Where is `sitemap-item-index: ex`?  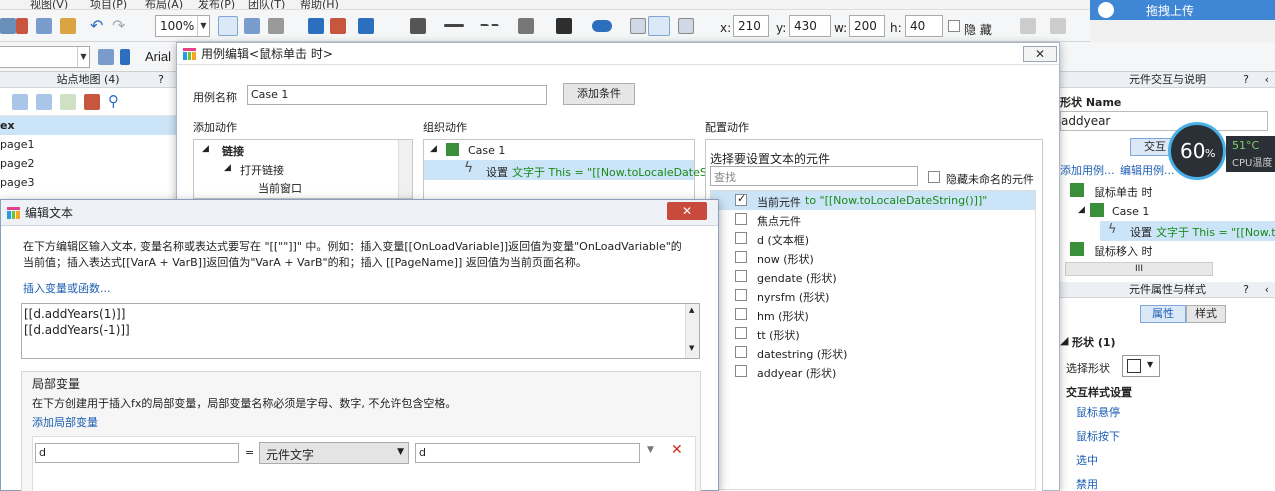 sitemap-item-index: ex is located at coordinates (88, 125).